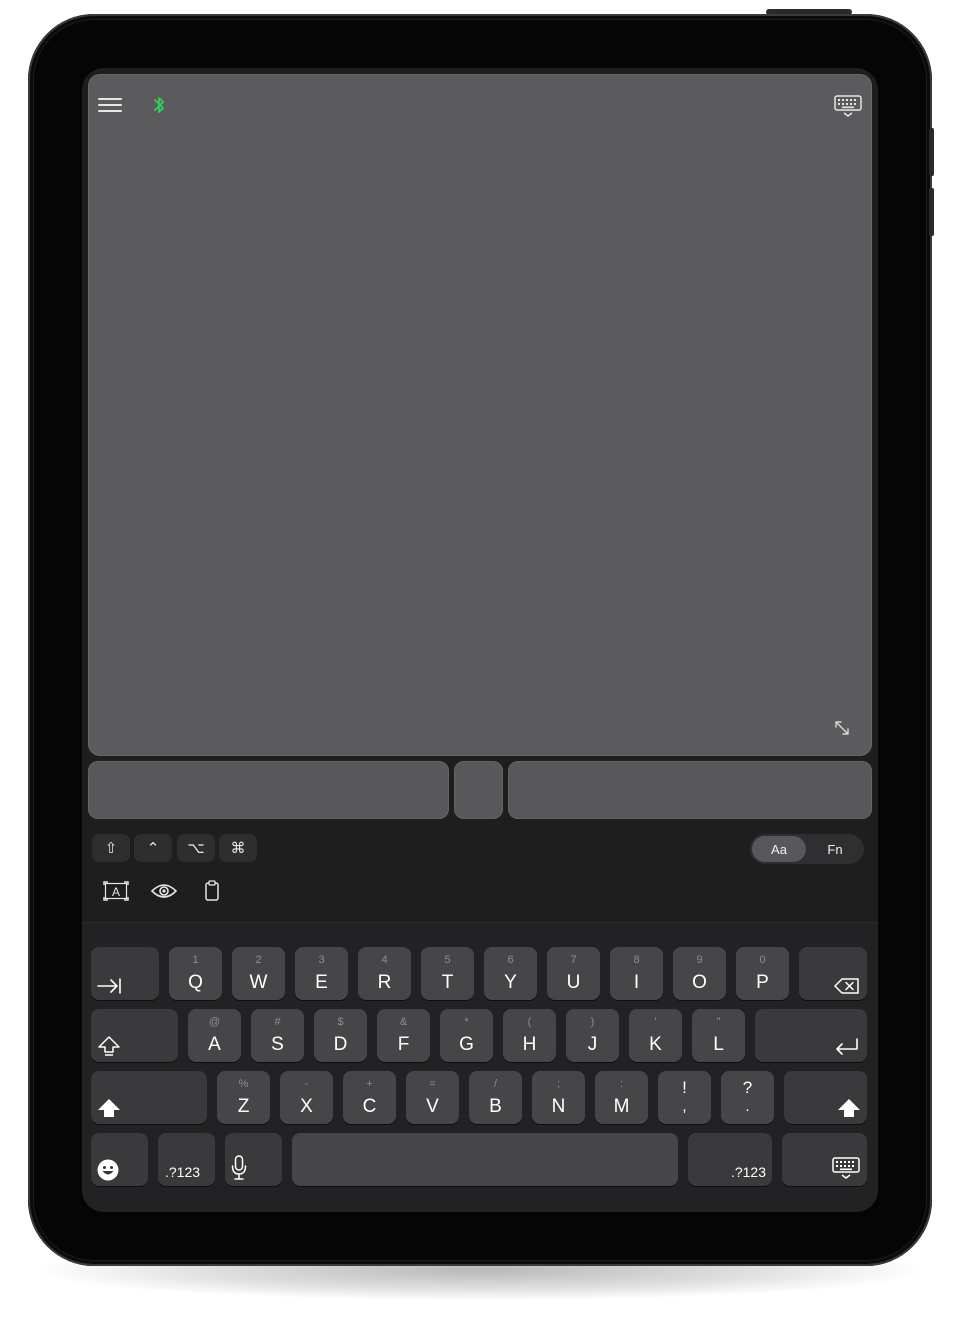  What do you see at coordinates (573, 960) in the screenshot?
I see `key-secondary-label: 7` at bounding box center [573, 960].